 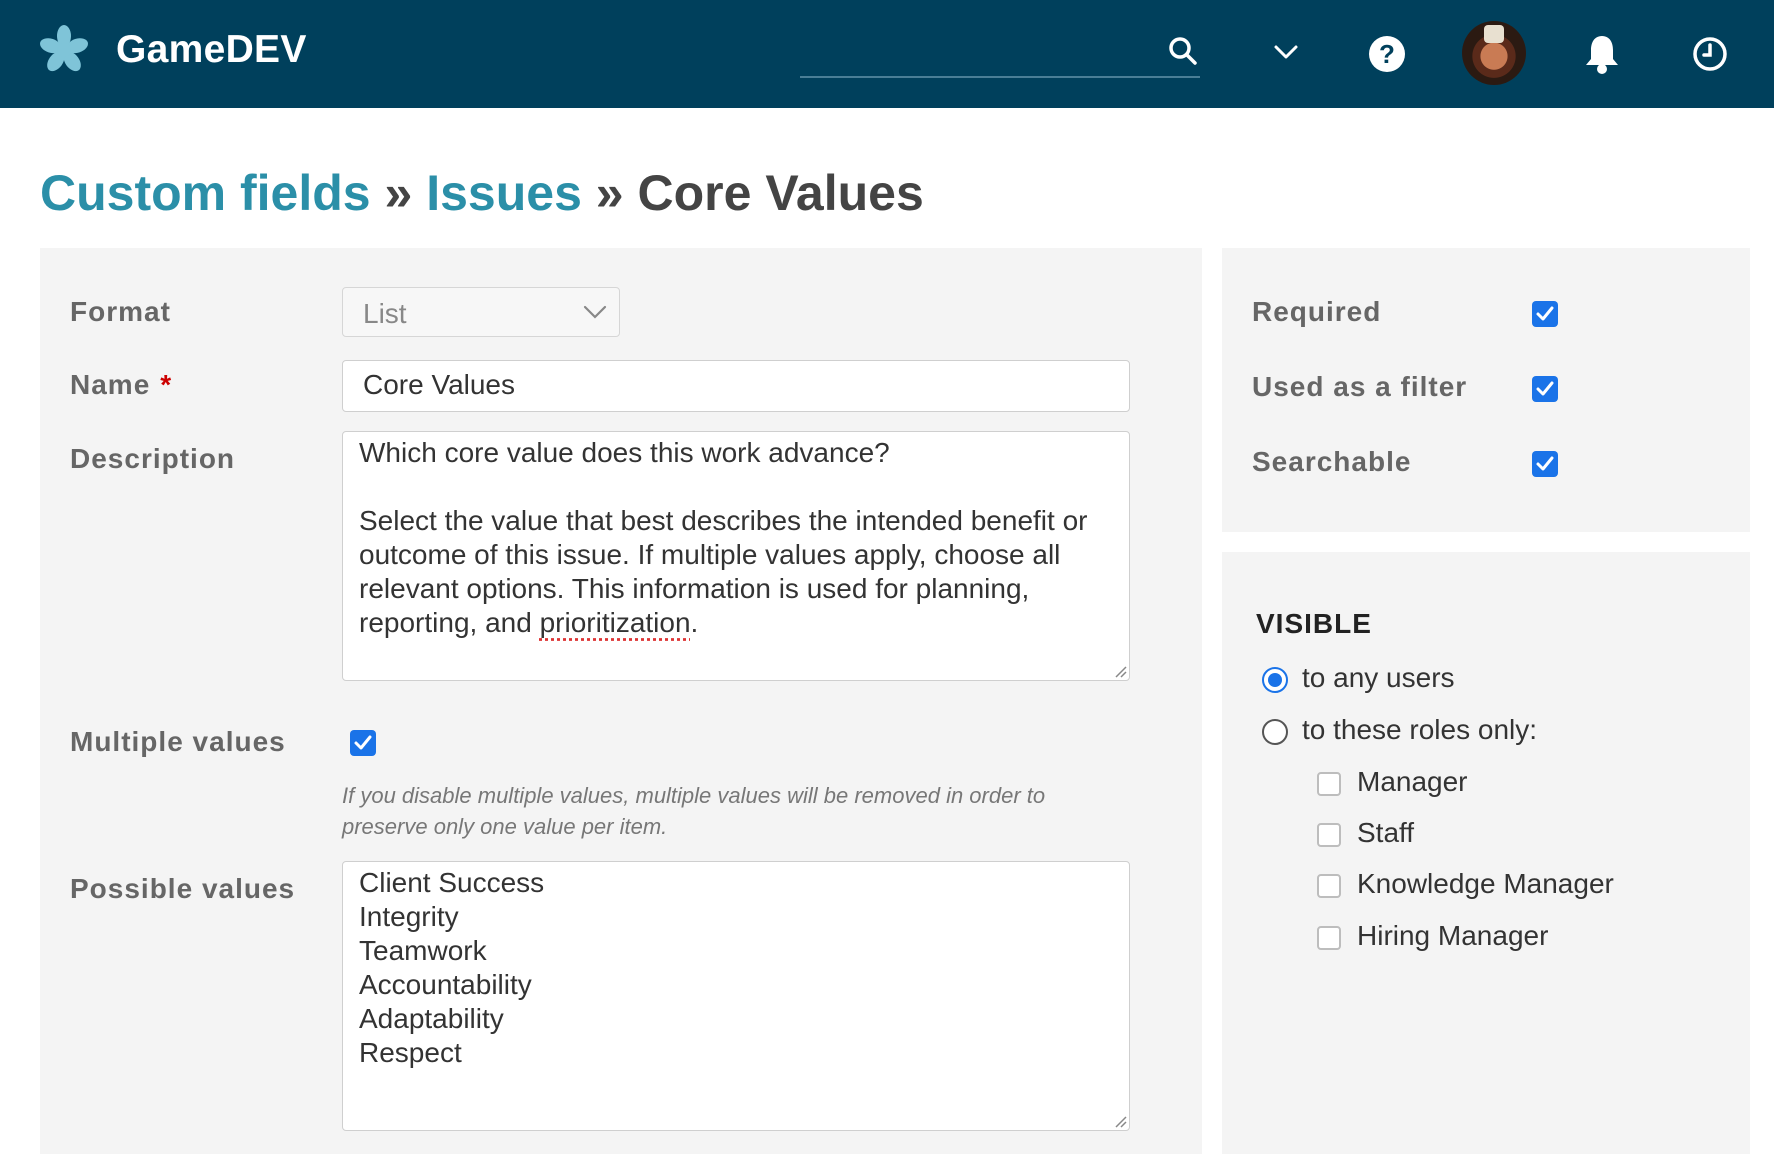 I want to click on format-label: Format, so click(x=120, y=311).